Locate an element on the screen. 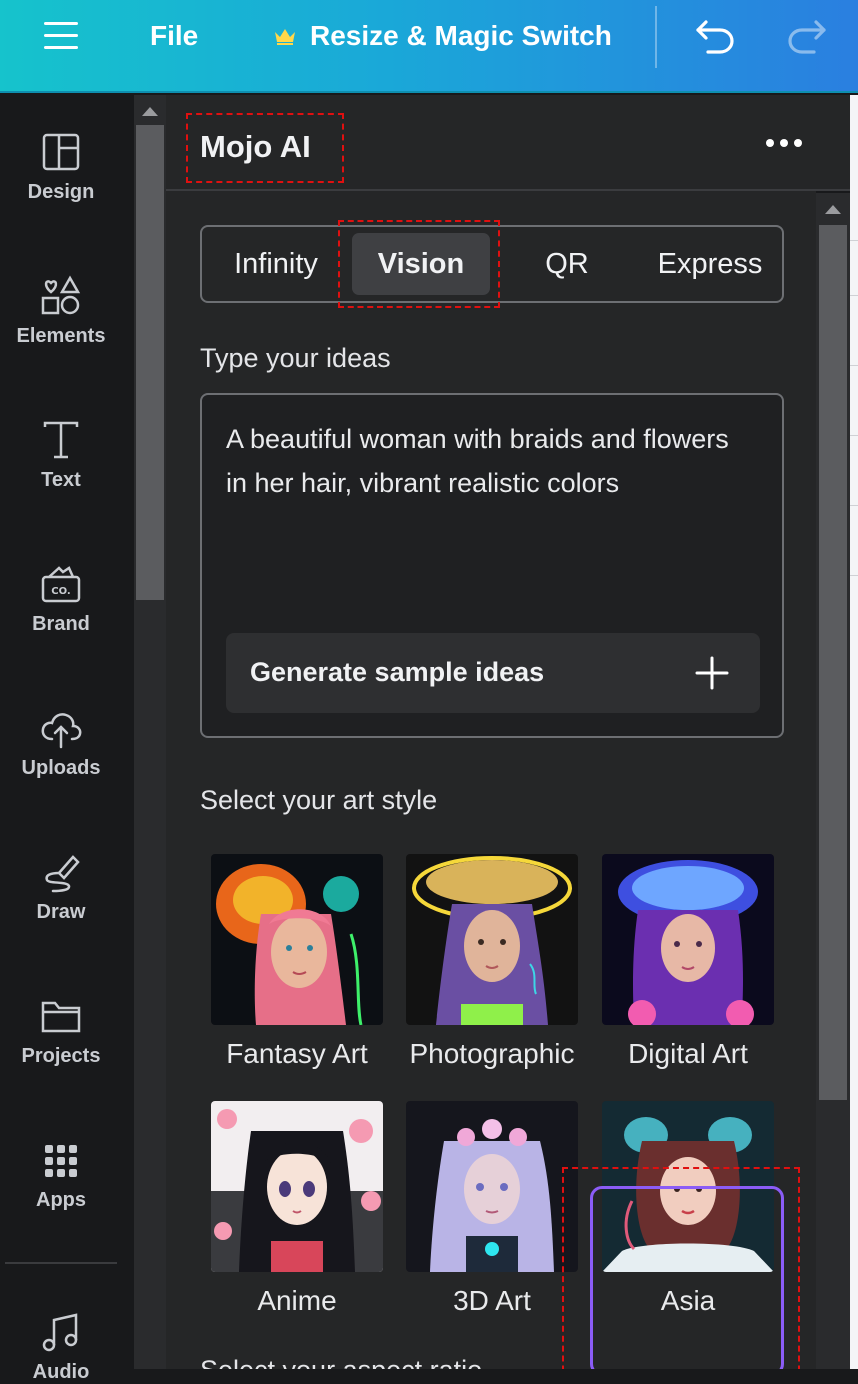 This screenshot has height=1384, width=858. art-style-label: Select your art style is located at coordinates (319, 800).